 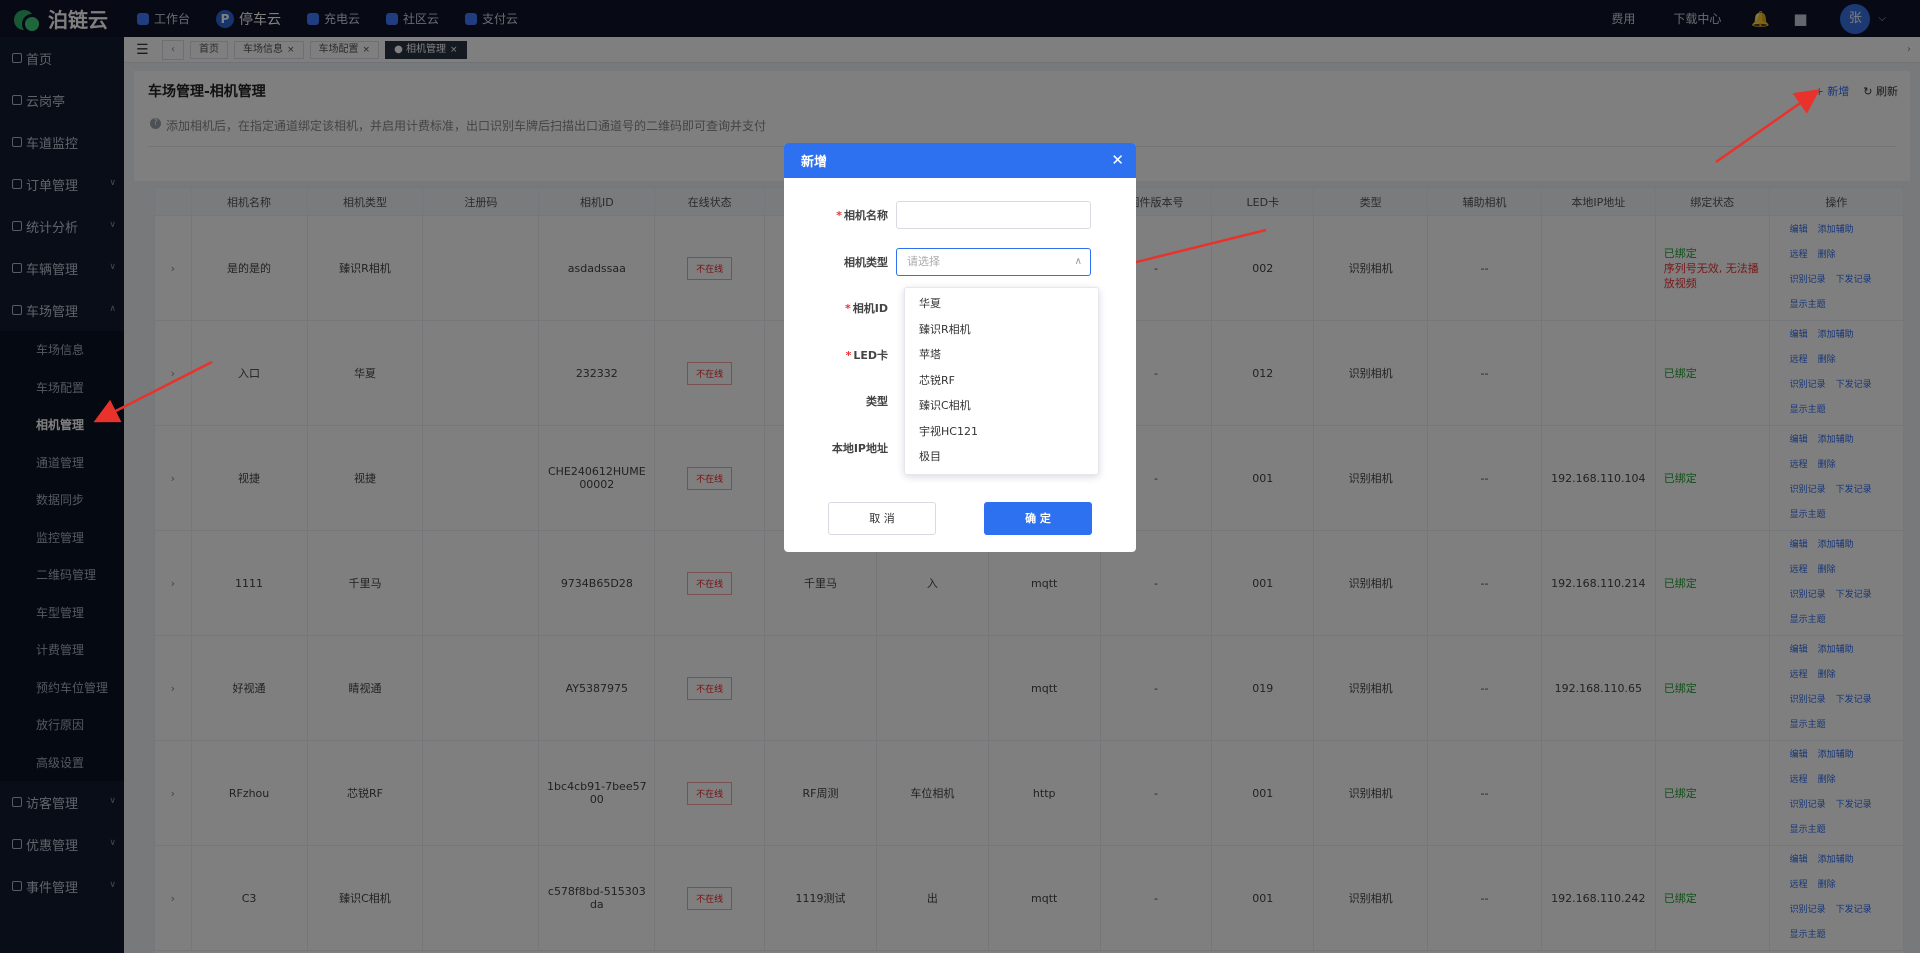 What do you see at coordinates (882, 518) in the screenshot?
I see `cancel-button: 取 消` at bounding box center [882, 518].